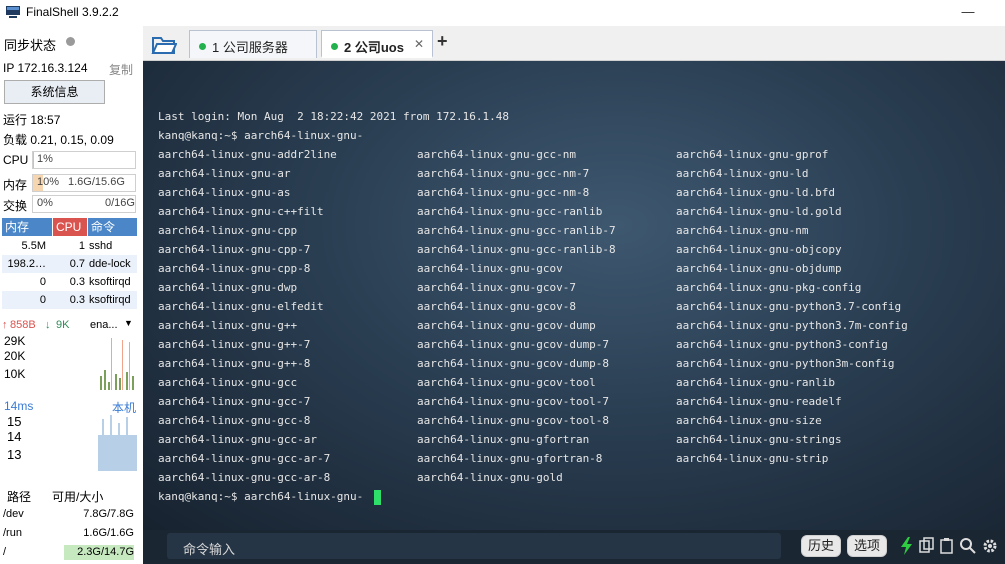 This screenshot has width=1005, height=564. Describe the element at coordinates (84, 204) in the screenshot. I see `swap-meter: 0% 0/16G` at that location.